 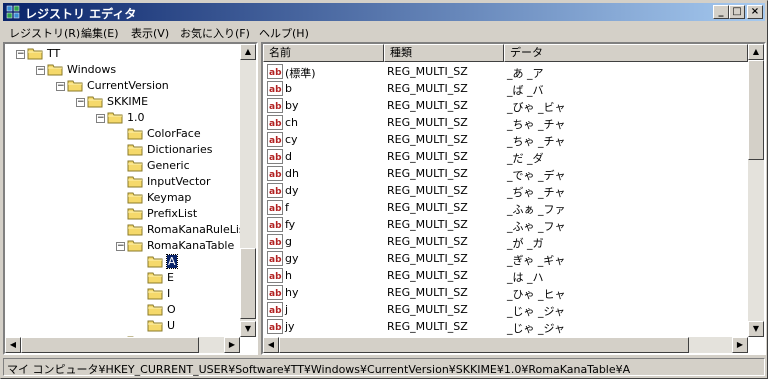 I want to click on tree-node: − RomaKanaTable, so click(x=121, y=246).